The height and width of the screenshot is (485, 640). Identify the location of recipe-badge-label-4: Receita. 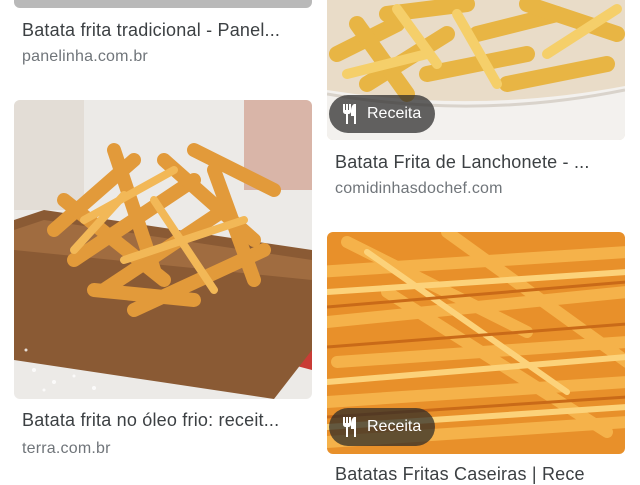
(394, 426).